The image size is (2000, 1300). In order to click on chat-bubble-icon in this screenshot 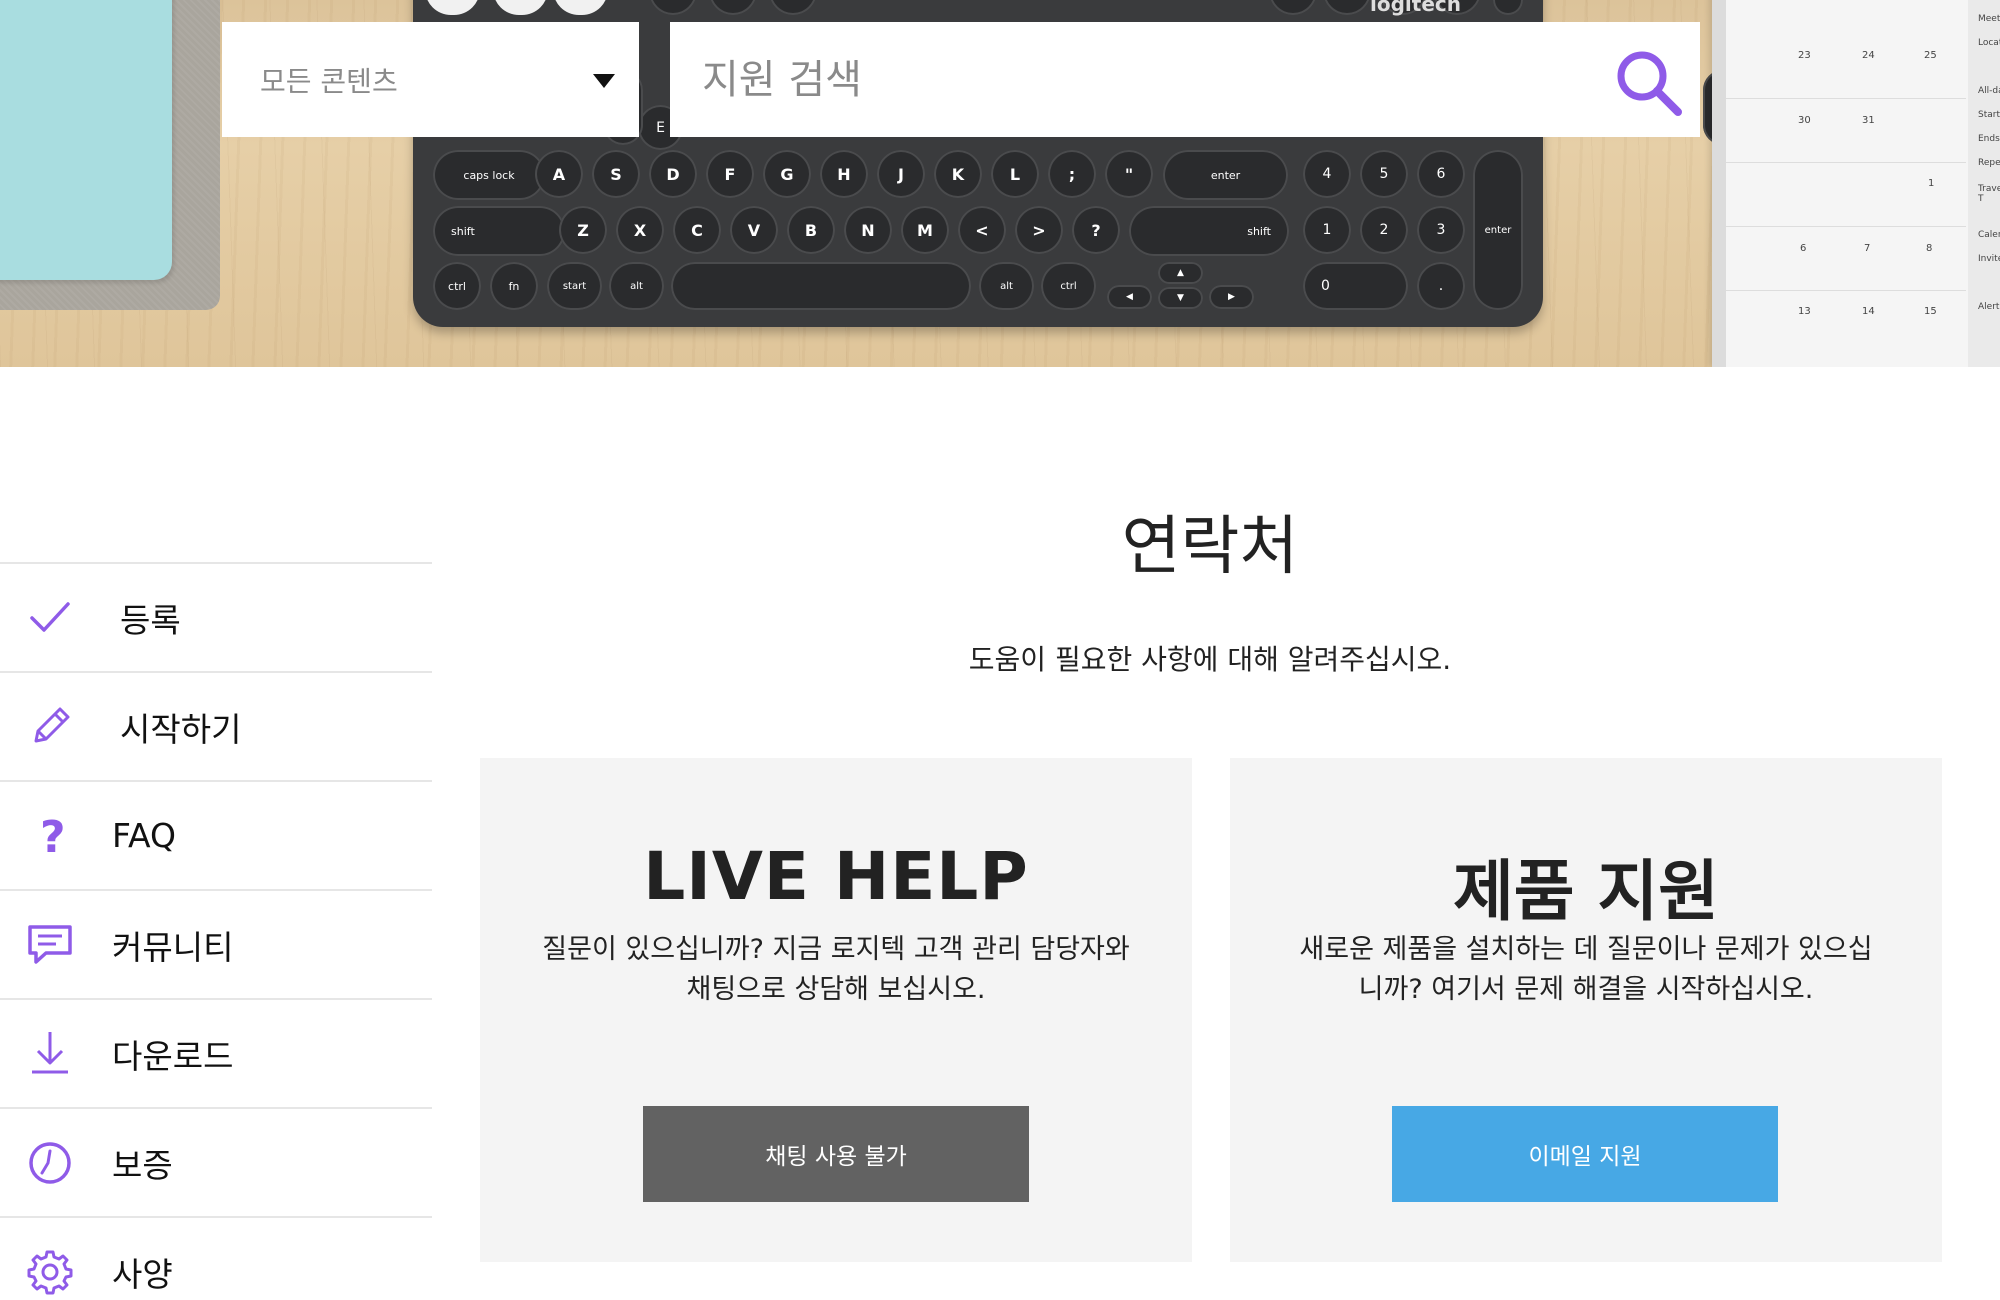, I will do `click(50, 944)`.